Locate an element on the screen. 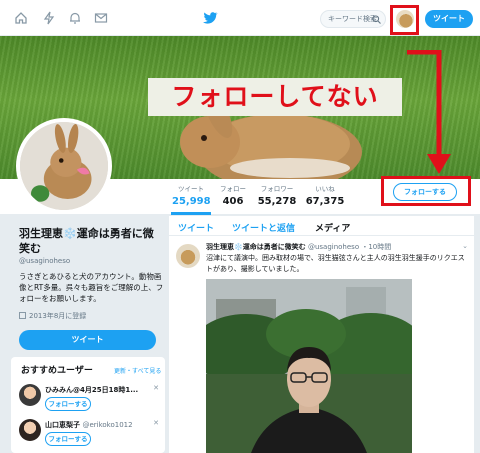 The image size is (480, 453). profile-display-name: 羽生理恵❄️運命は勇者に微笑む is located at coordinates (86, 241).